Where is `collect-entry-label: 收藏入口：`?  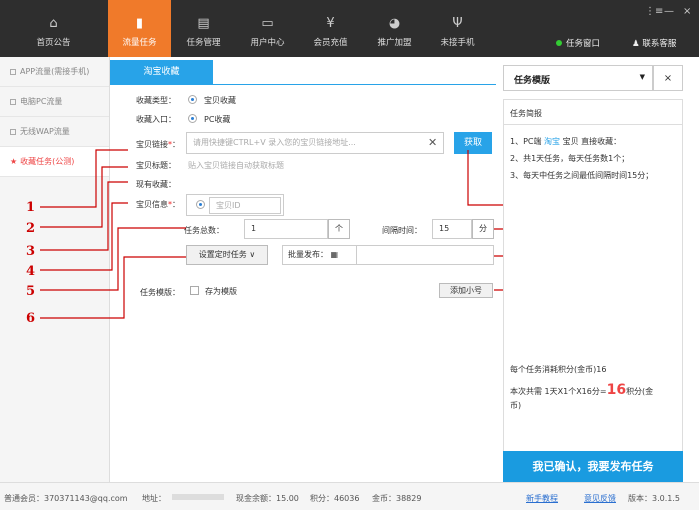 collect-entry-label: 收藏入口： is located at coordinates (156, 119).